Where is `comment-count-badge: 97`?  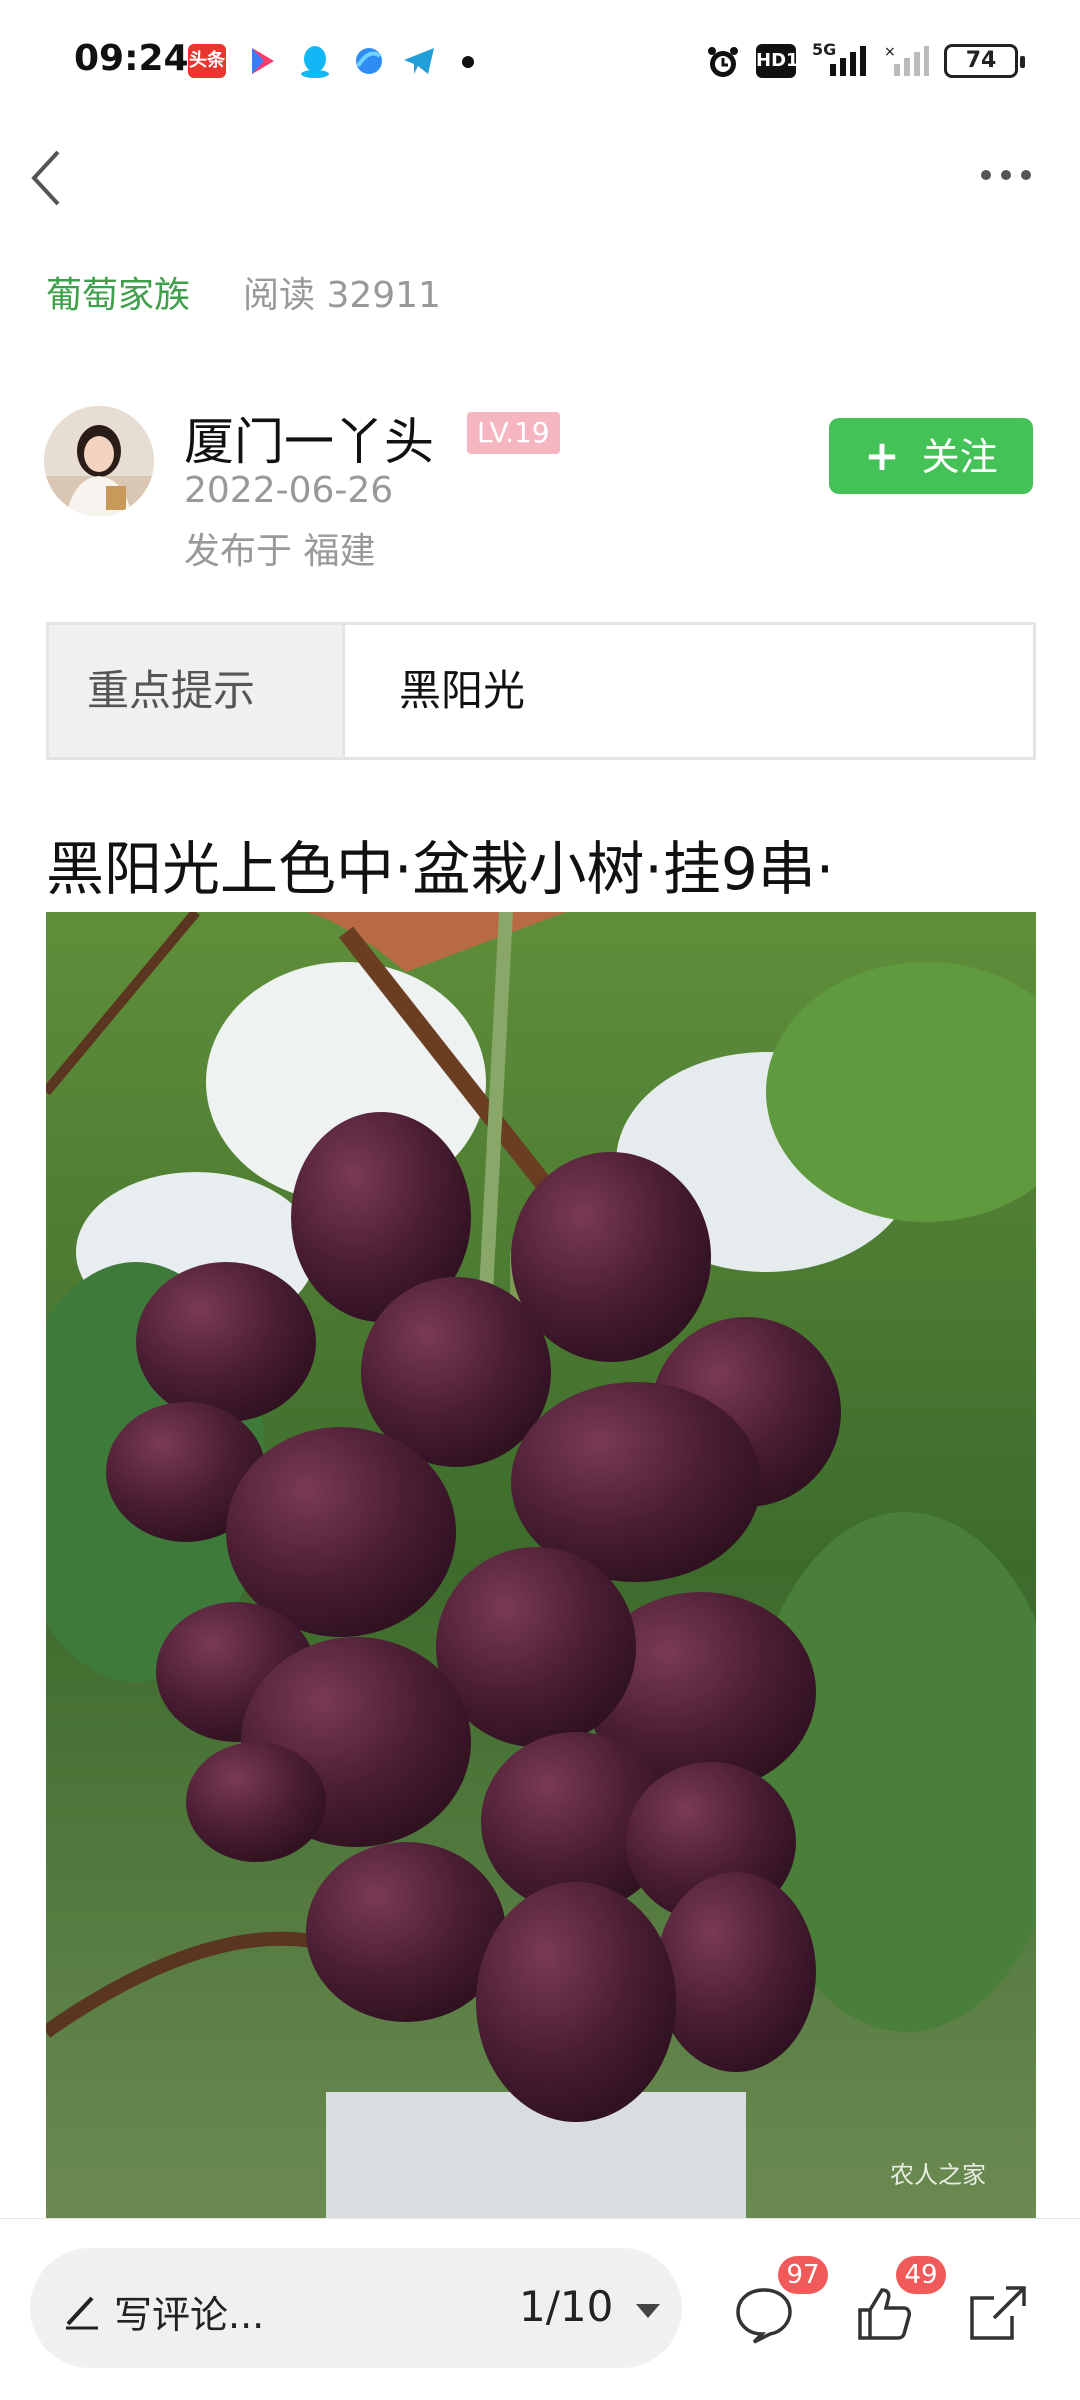
comment-count-badge: 97 is located at coordinates (803, 2275).